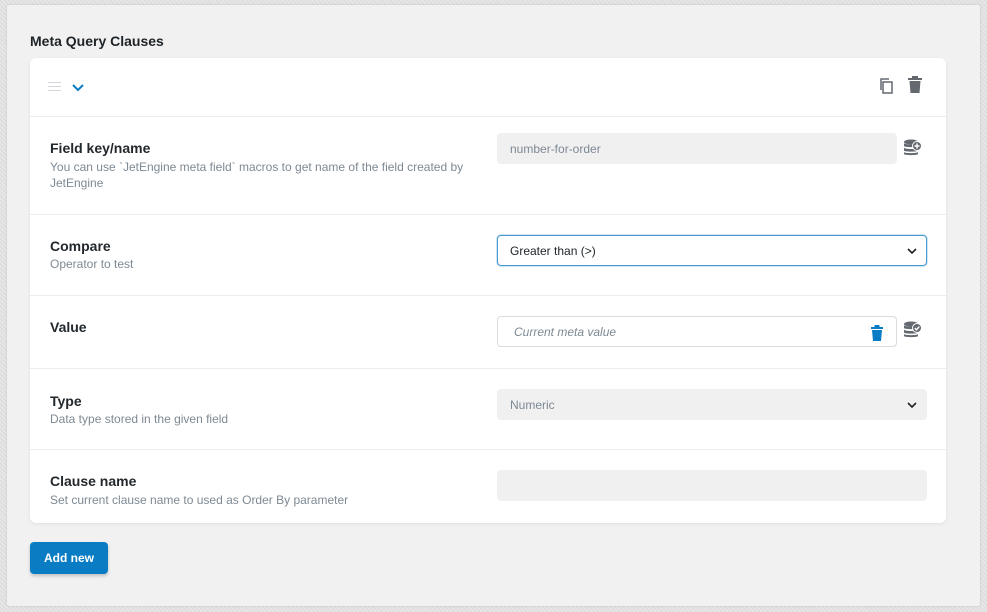 The height and width of the screenshot is (612, 987). Describe the element at coordinates (712, 250) in the screenshot. I see `compare-select: Greater than (>)` at that location.